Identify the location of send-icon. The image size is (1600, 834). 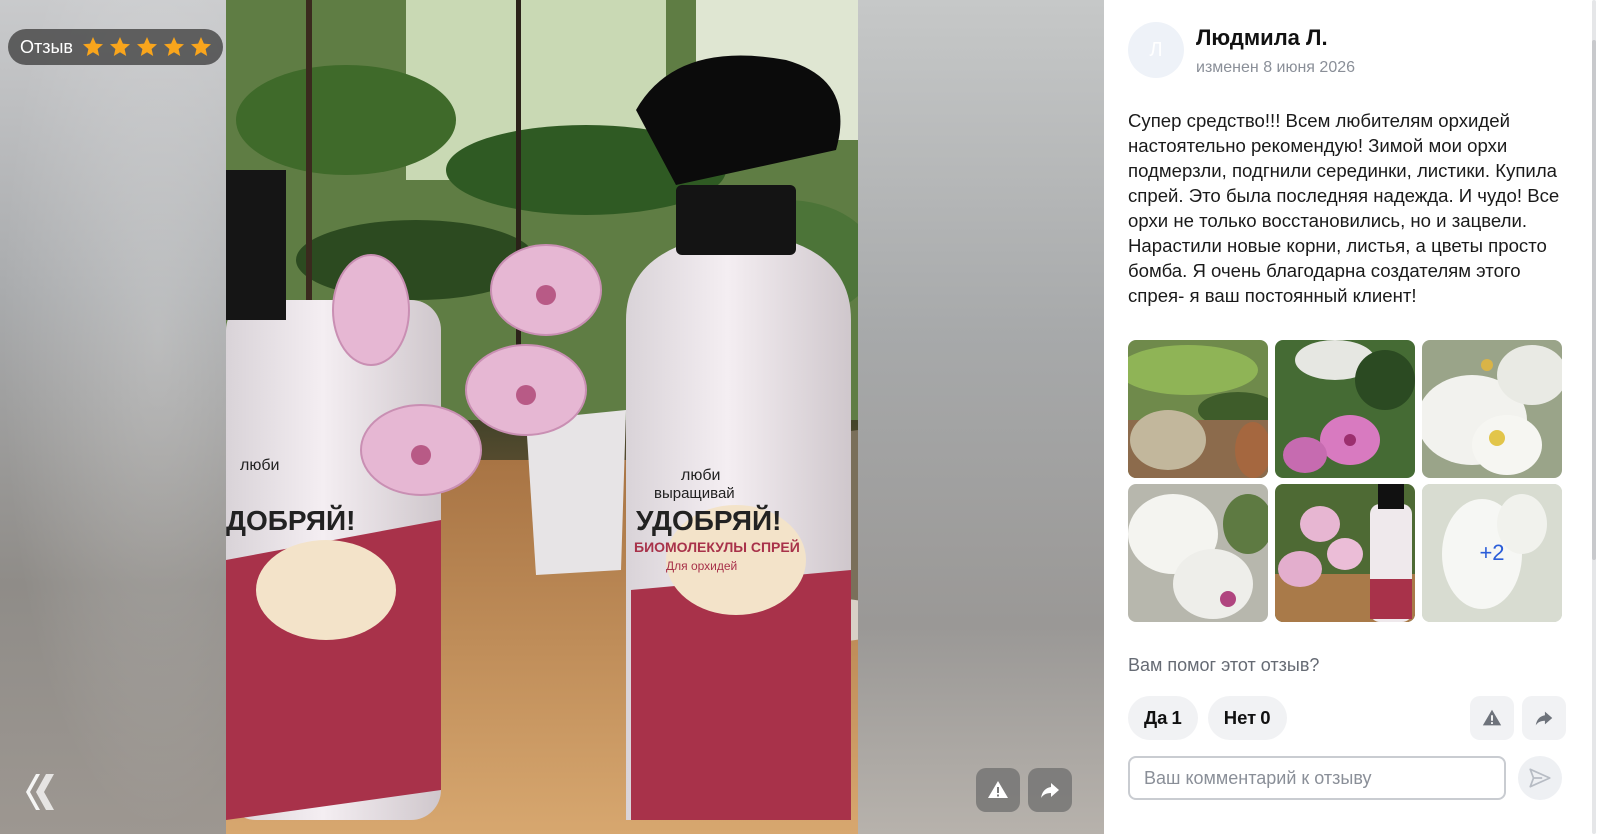
(1540, 778).